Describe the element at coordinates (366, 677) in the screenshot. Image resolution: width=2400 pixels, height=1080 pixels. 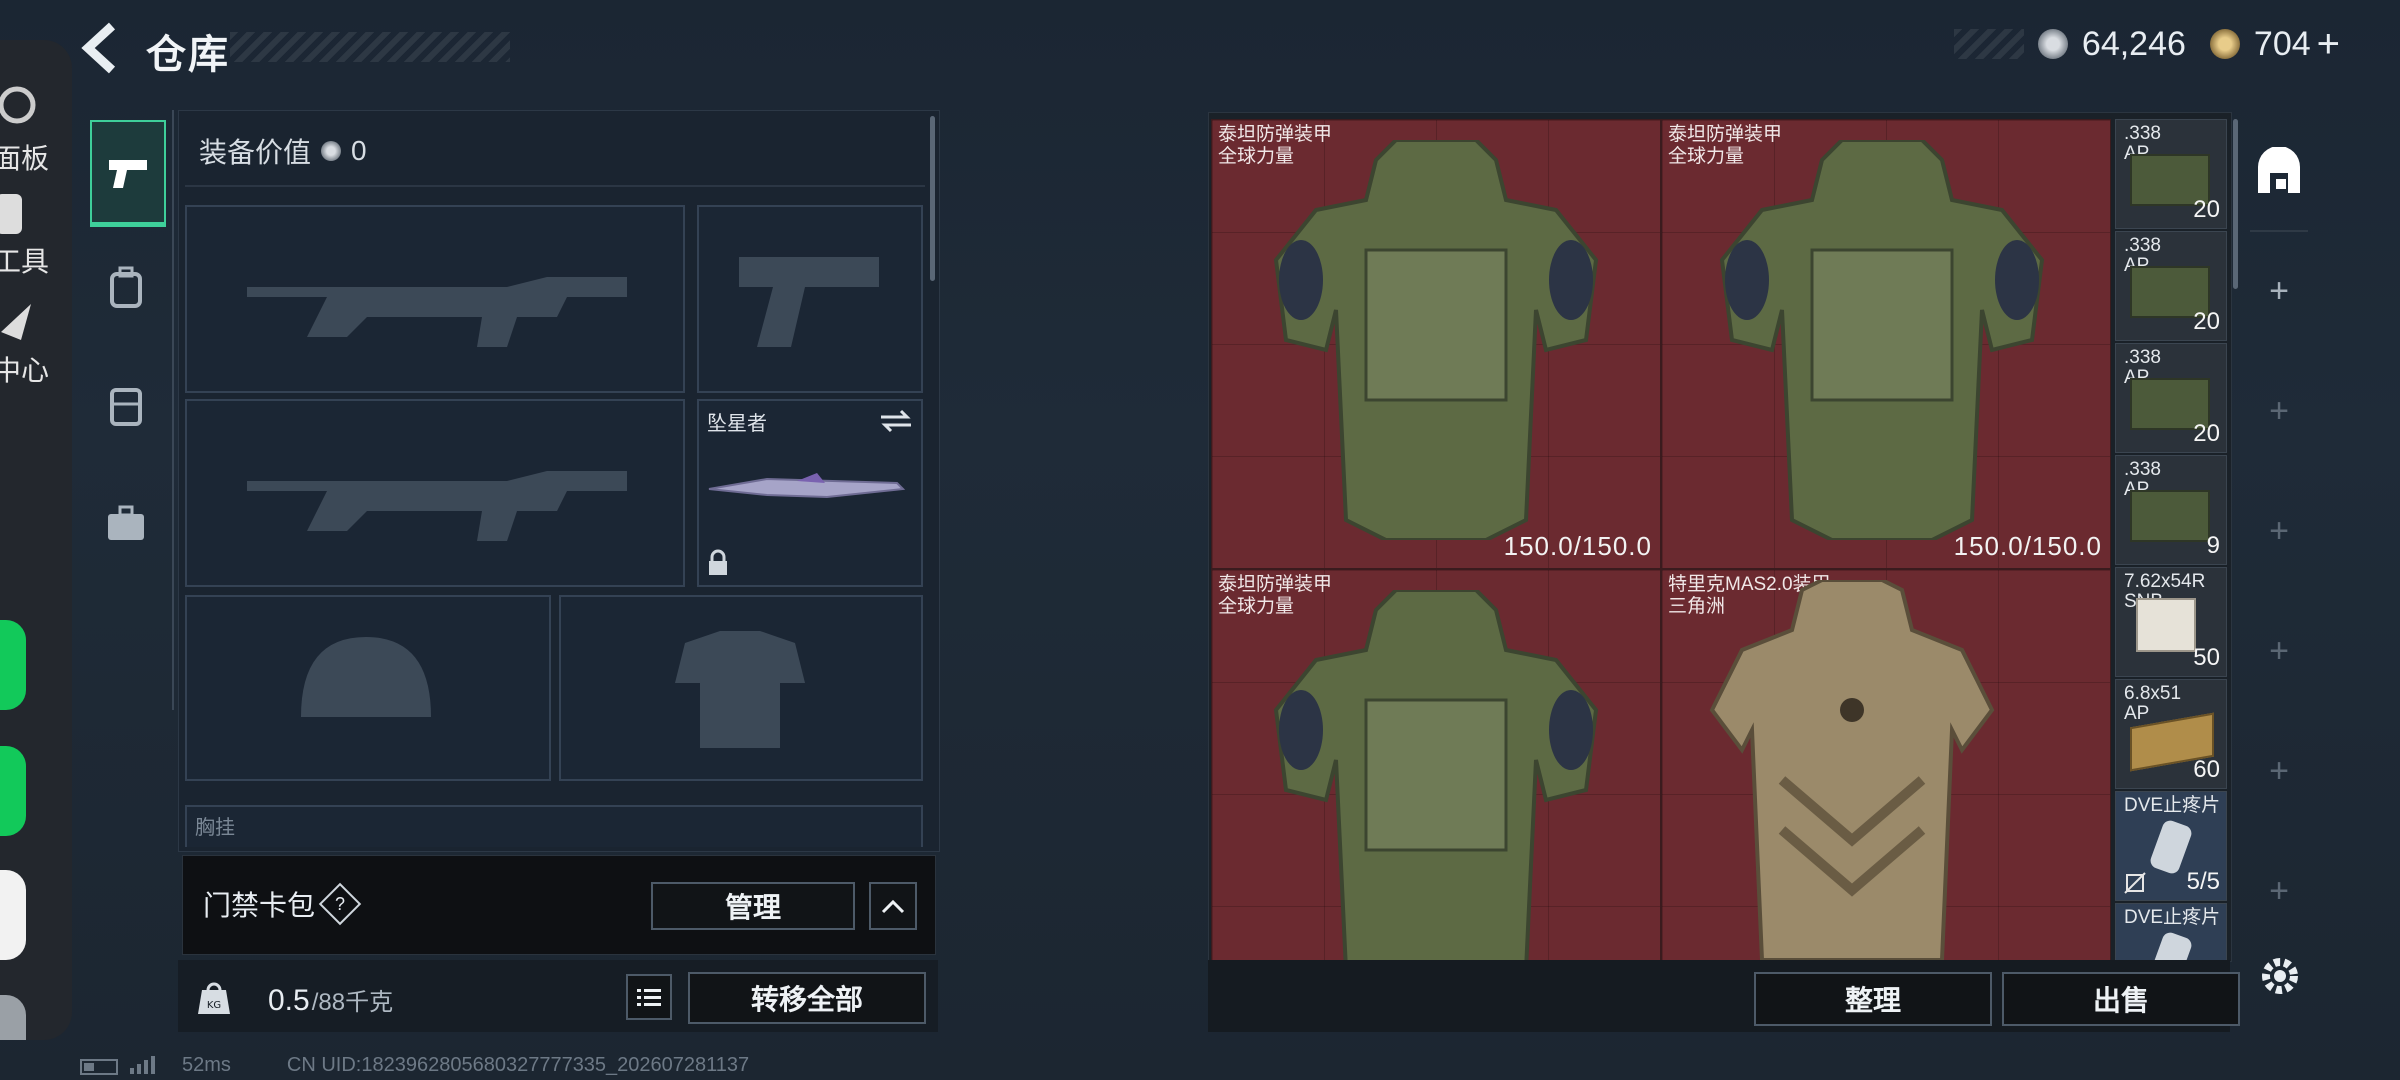
I see `helmet-silhouette-icon` at that location.